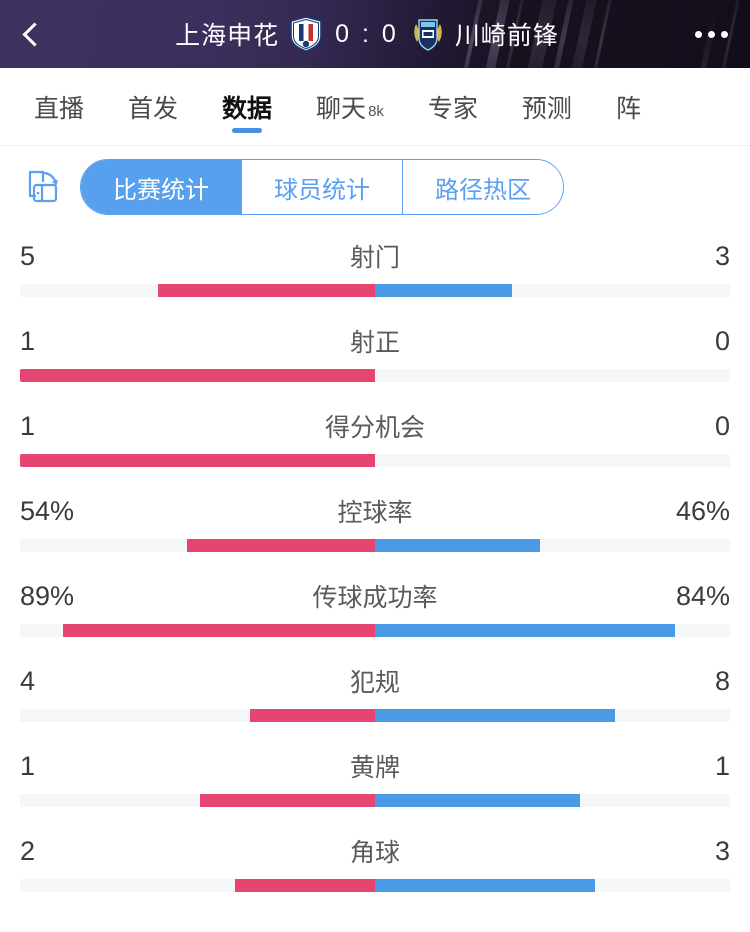 The width and height of the screenshot is (750, 932). I want to click on stat-row-values: 2 角球 3, so click(375, 851).